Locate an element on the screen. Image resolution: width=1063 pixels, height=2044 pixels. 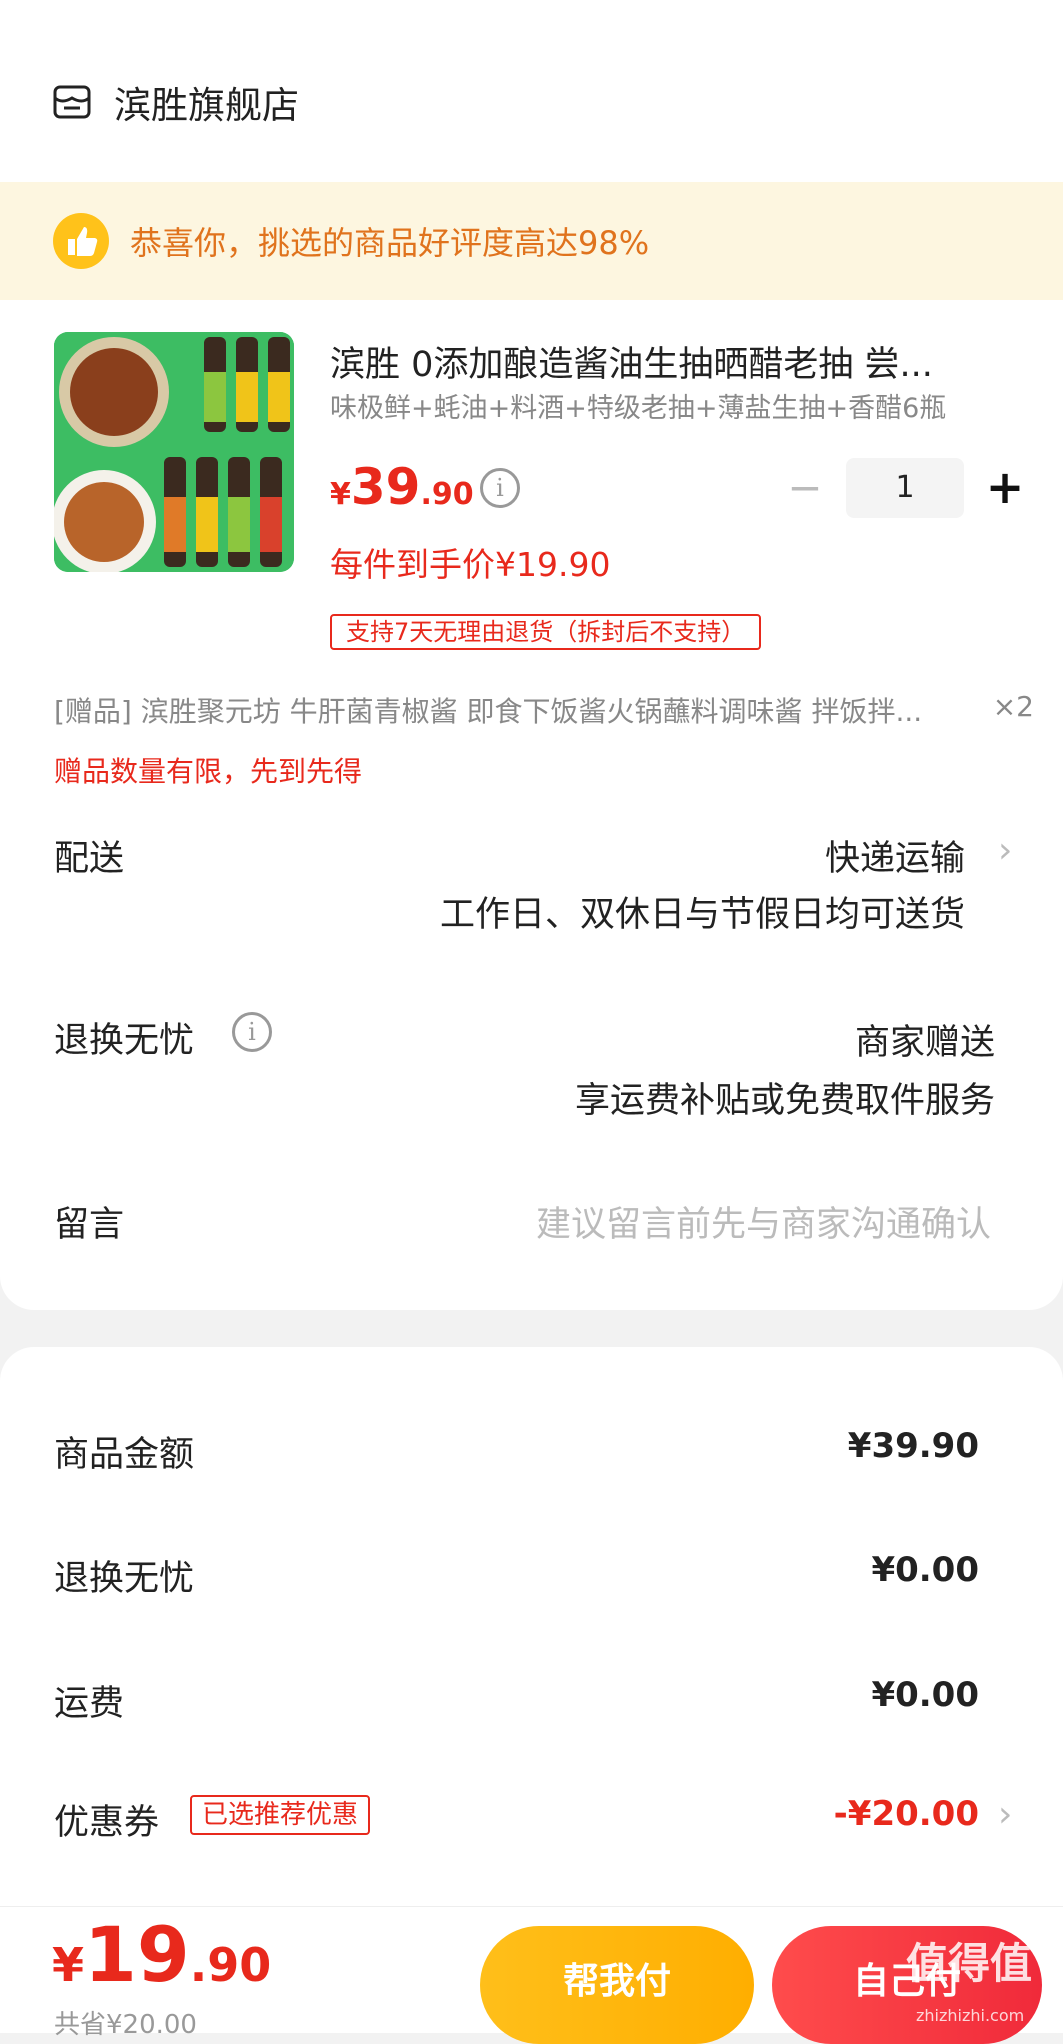
price-integer: 39 is located at coordinates (385, 487).